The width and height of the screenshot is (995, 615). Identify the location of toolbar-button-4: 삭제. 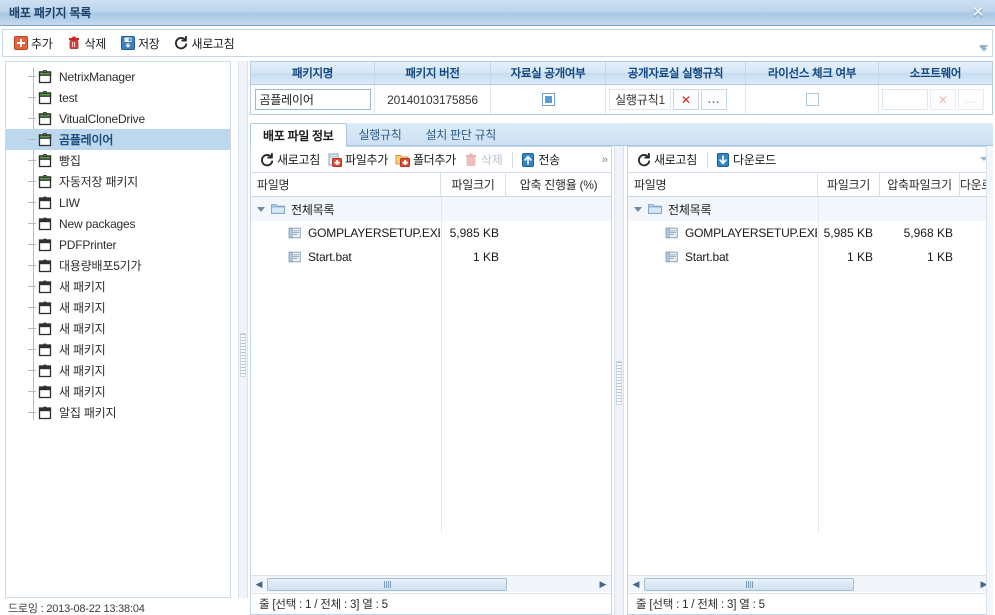
(484, 159).